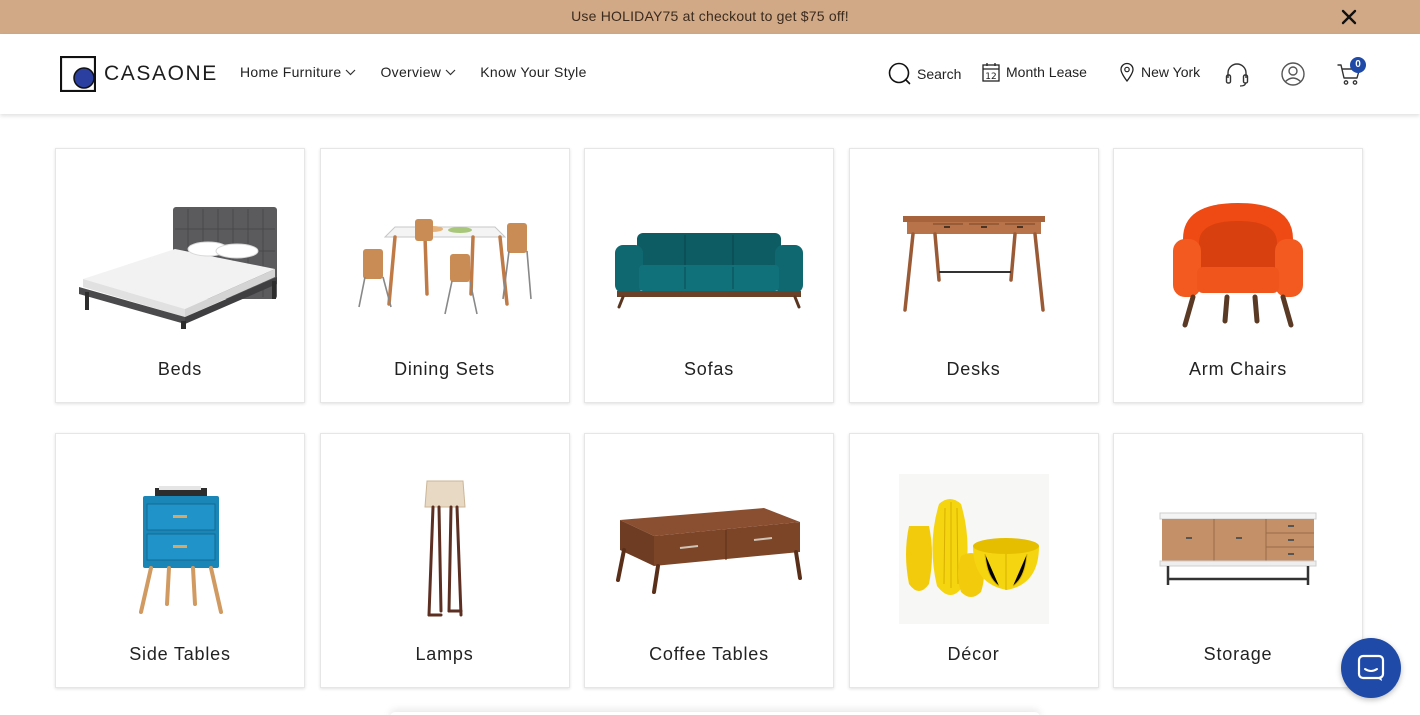  I want to click on brand-name: CASAONE, so click(161, 73).